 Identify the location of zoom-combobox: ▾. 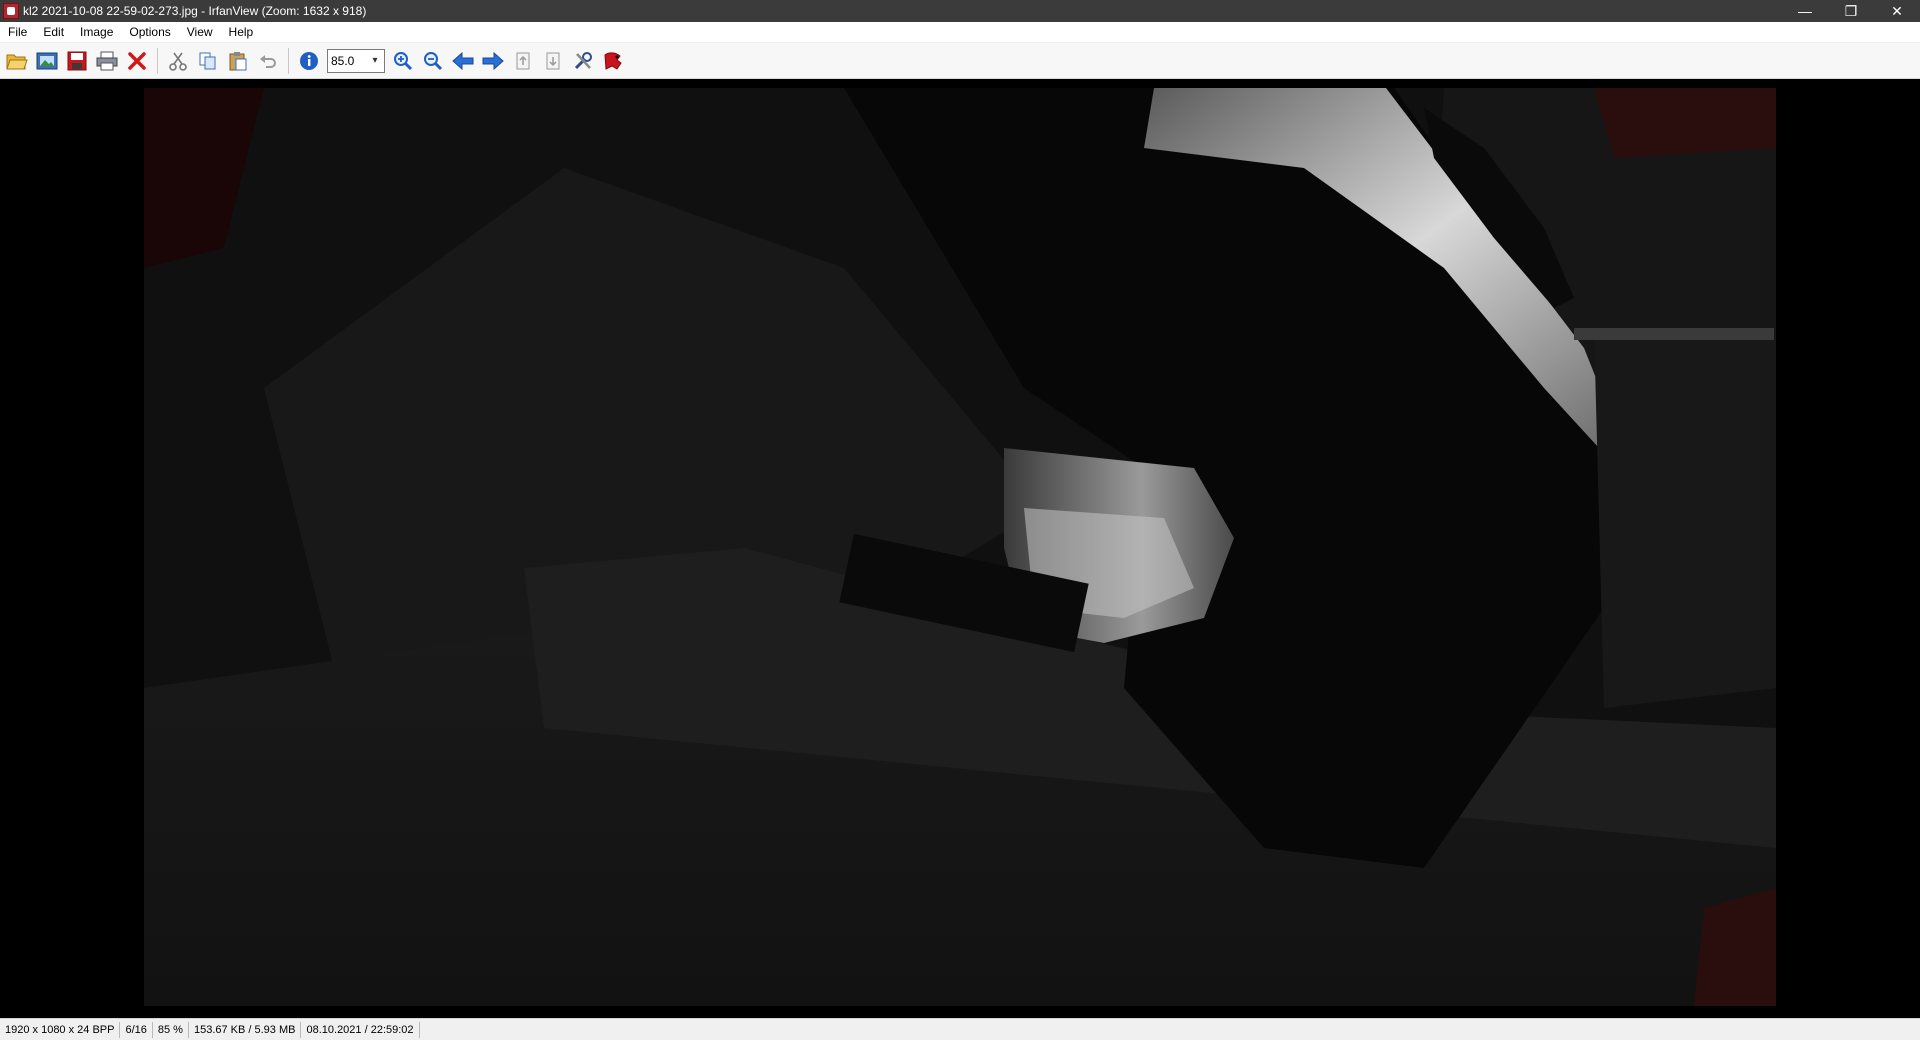
(356, 60).